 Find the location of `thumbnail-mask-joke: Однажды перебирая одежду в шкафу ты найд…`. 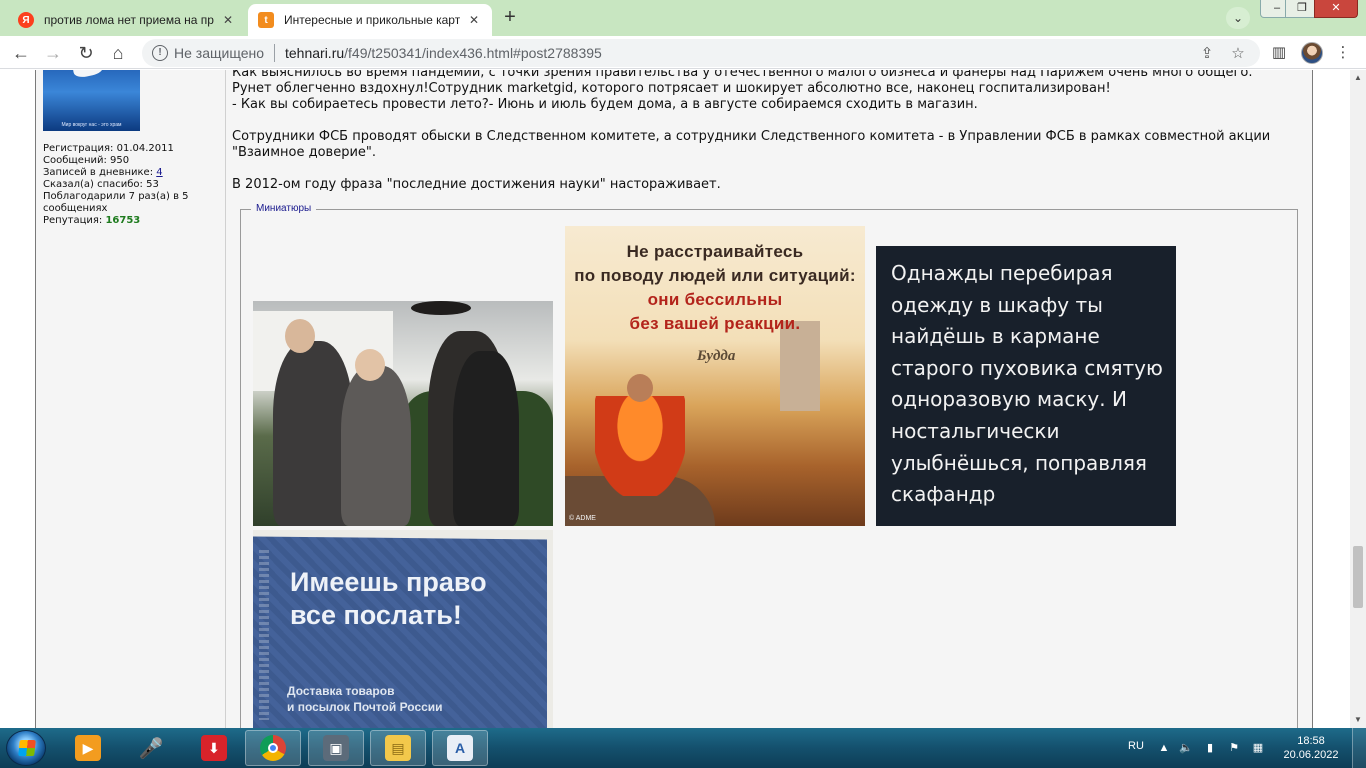

thumbnail-mask-joke: Однажды перебирая одежду в шкафу ты найд… is located at coordinates (1026, 386).